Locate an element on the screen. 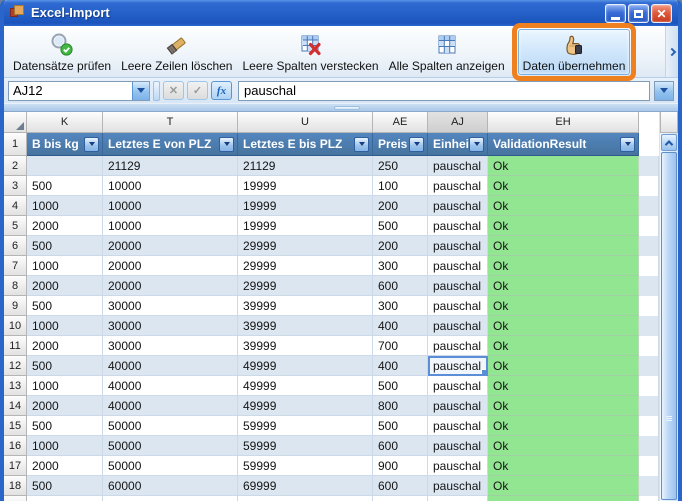  toolbar-button-daten-übernehmen: Daten übernehmen is located at coordinates (574, 51).